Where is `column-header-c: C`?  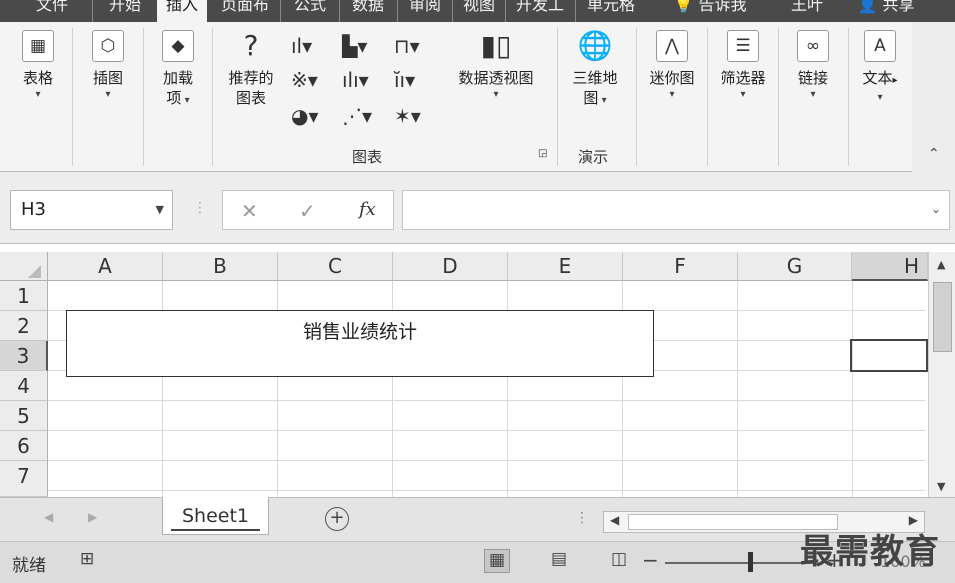 column-header-c: C is located at coordinates (335, 266).